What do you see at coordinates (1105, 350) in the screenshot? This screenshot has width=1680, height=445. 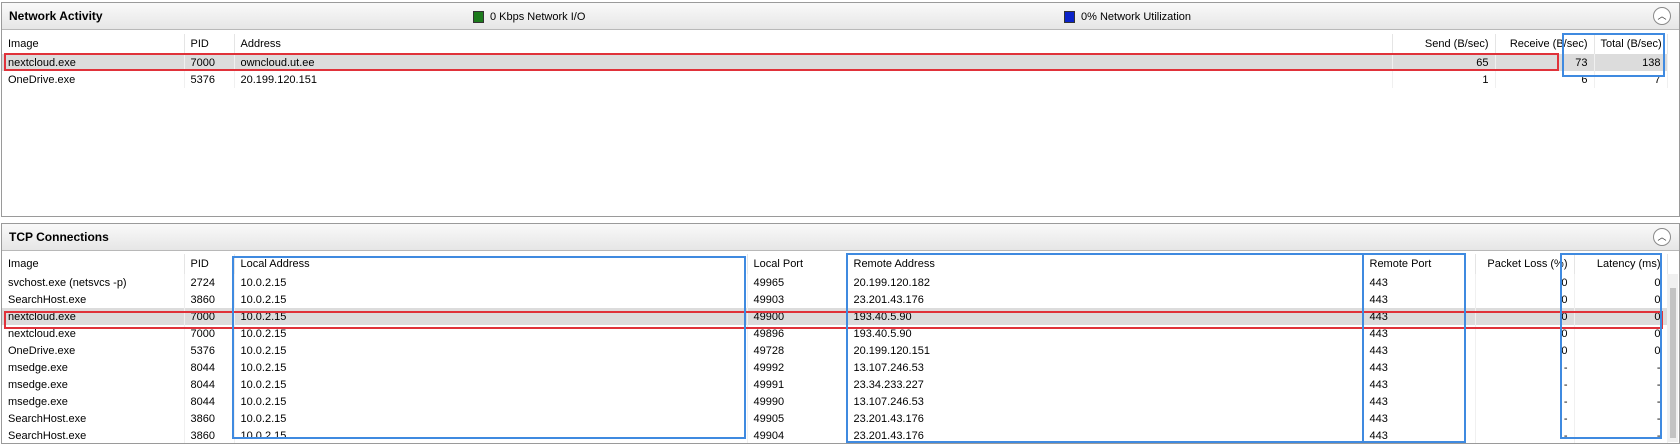 I see `cell-remote-address: 20.199.120.151` at bounding box center [1105, 350].